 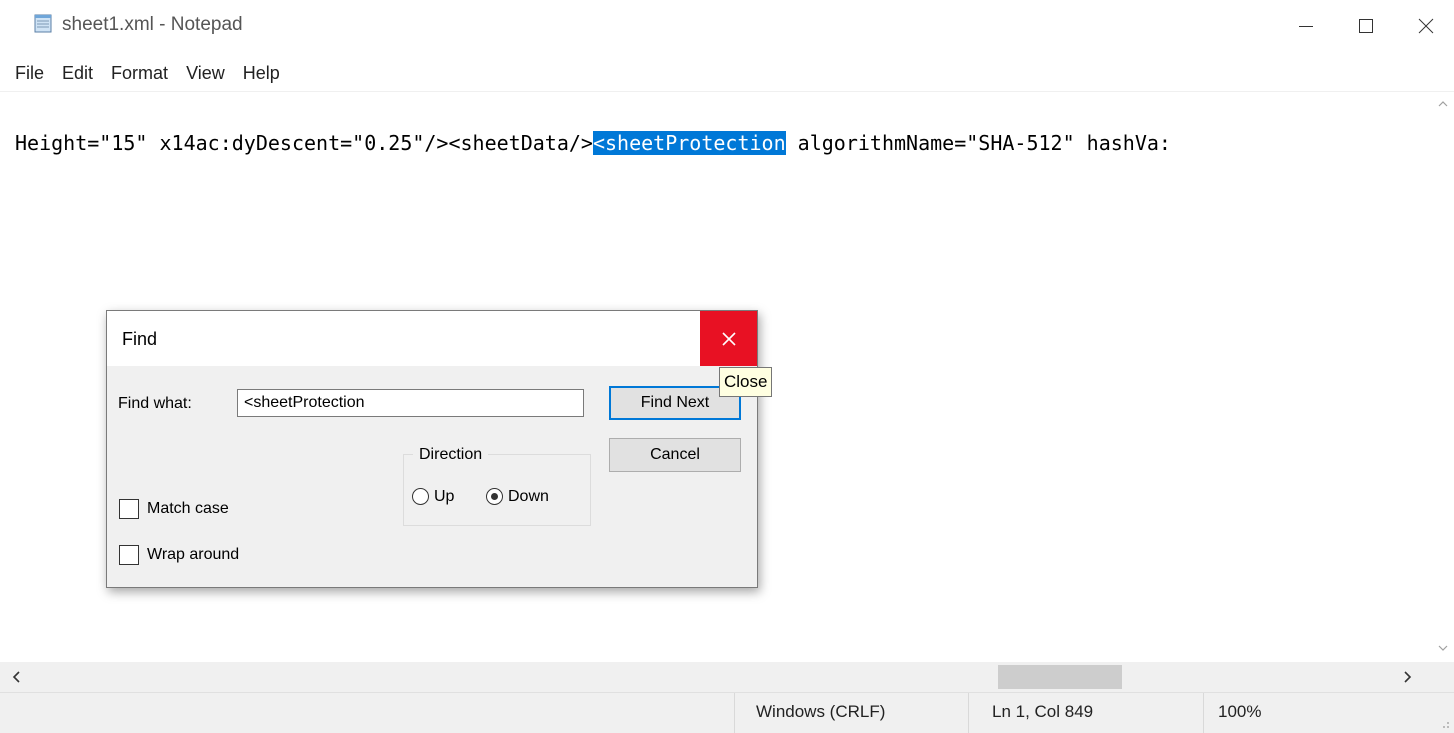 I want to click on close-window-button, so click(x=1425, y=26).